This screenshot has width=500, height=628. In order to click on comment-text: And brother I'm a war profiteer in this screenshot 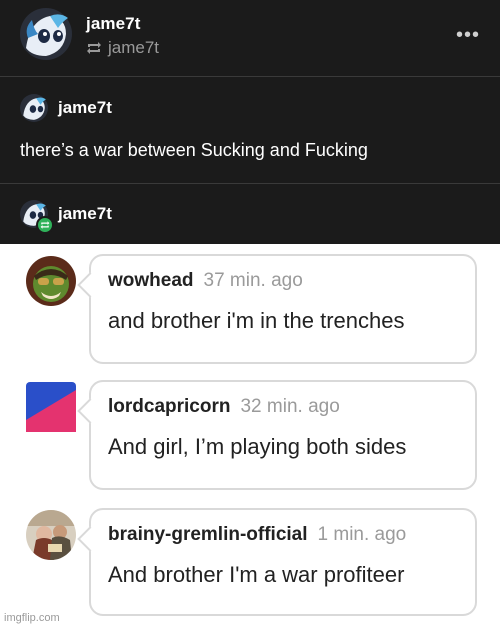, I will do `click(256, 574)`.